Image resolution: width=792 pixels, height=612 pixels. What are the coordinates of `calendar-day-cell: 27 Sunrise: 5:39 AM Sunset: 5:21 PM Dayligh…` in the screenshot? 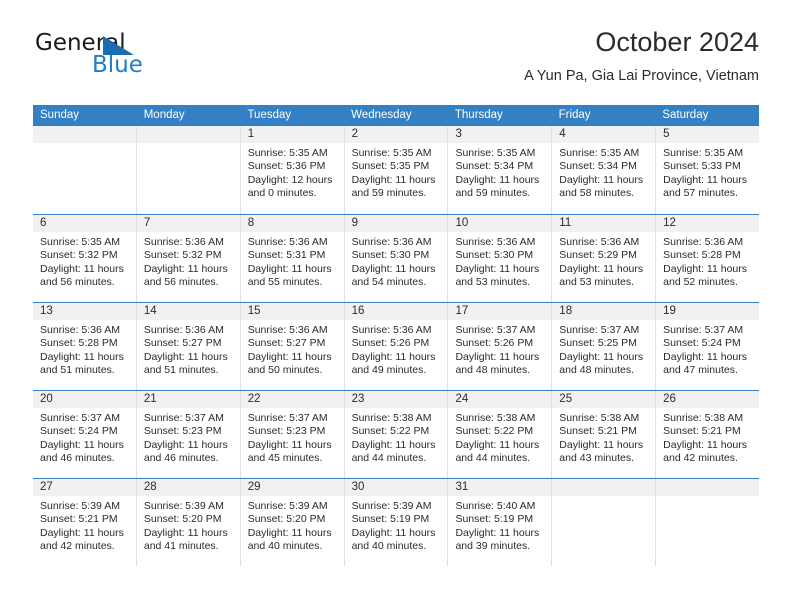 It's located at (85, 522).